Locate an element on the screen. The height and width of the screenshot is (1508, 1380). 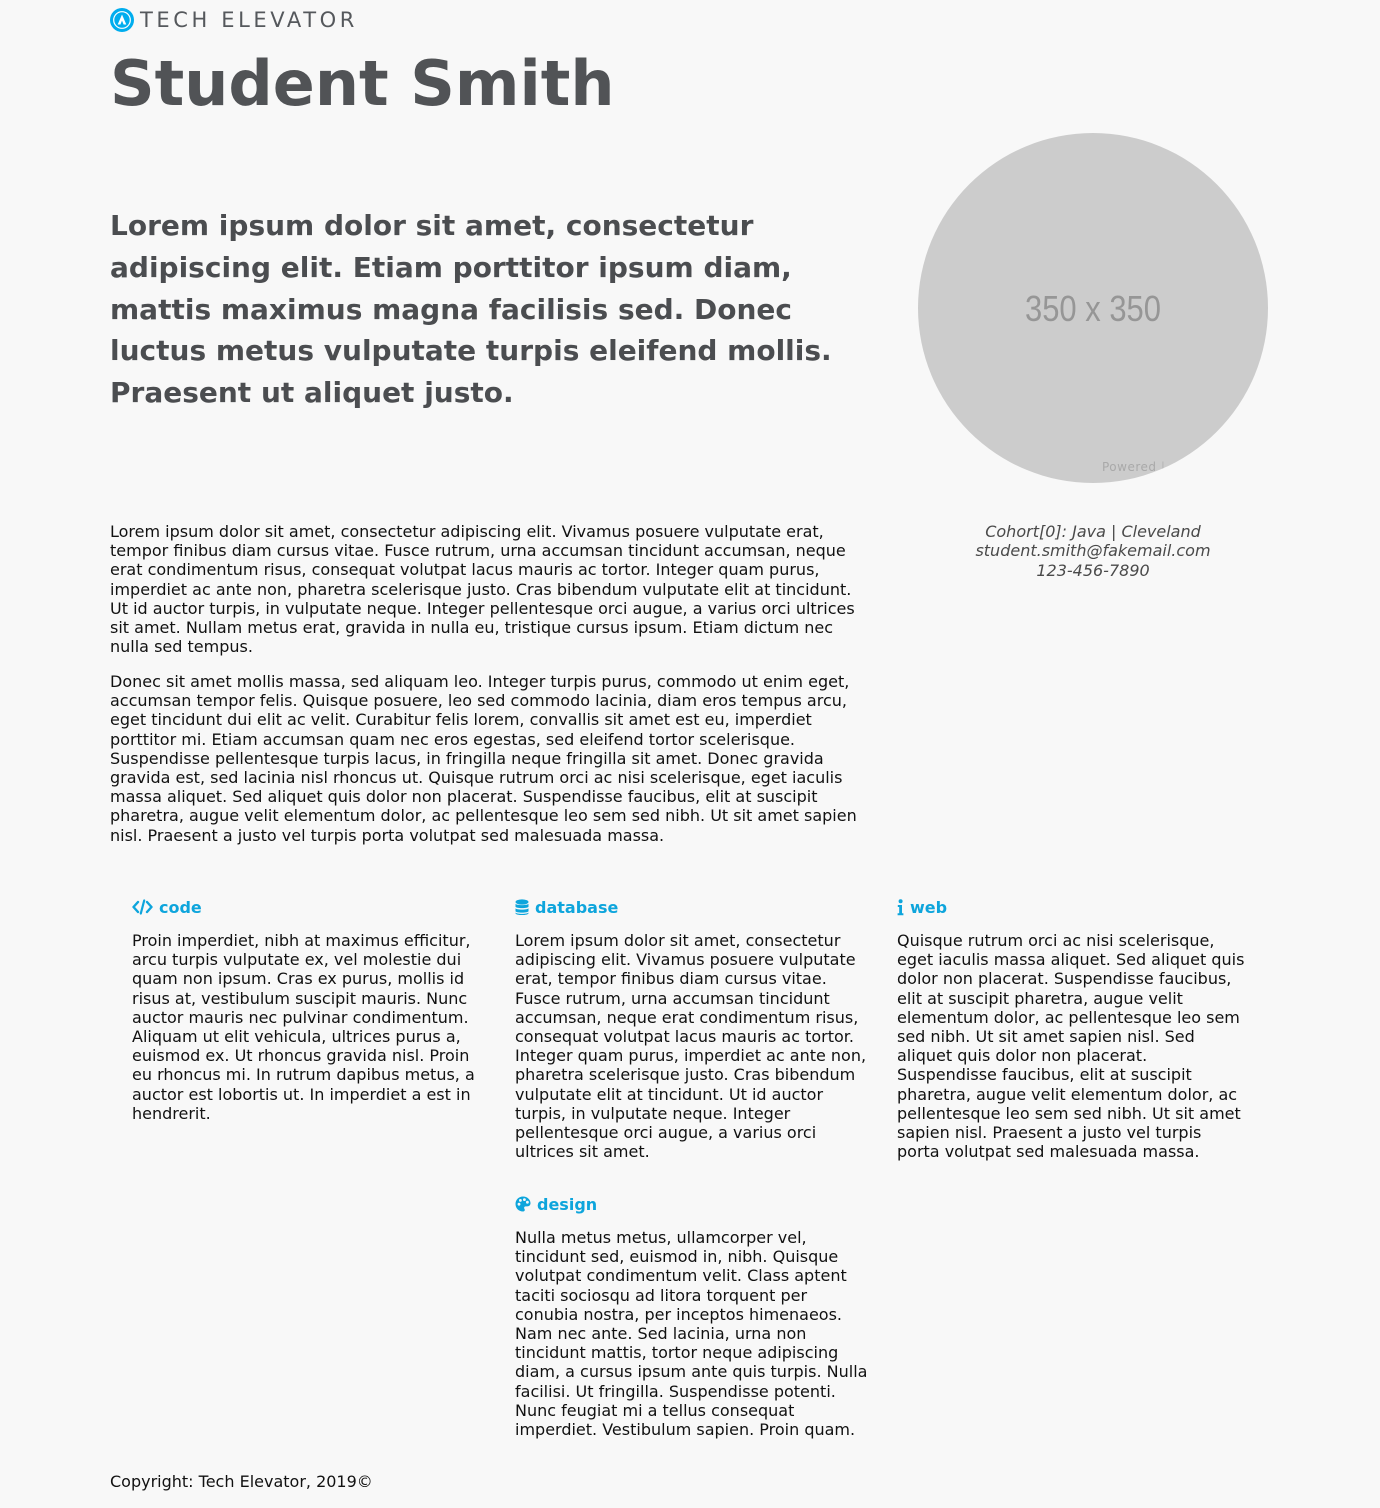
skill-title-label: database is located at coordinates (577, 907).